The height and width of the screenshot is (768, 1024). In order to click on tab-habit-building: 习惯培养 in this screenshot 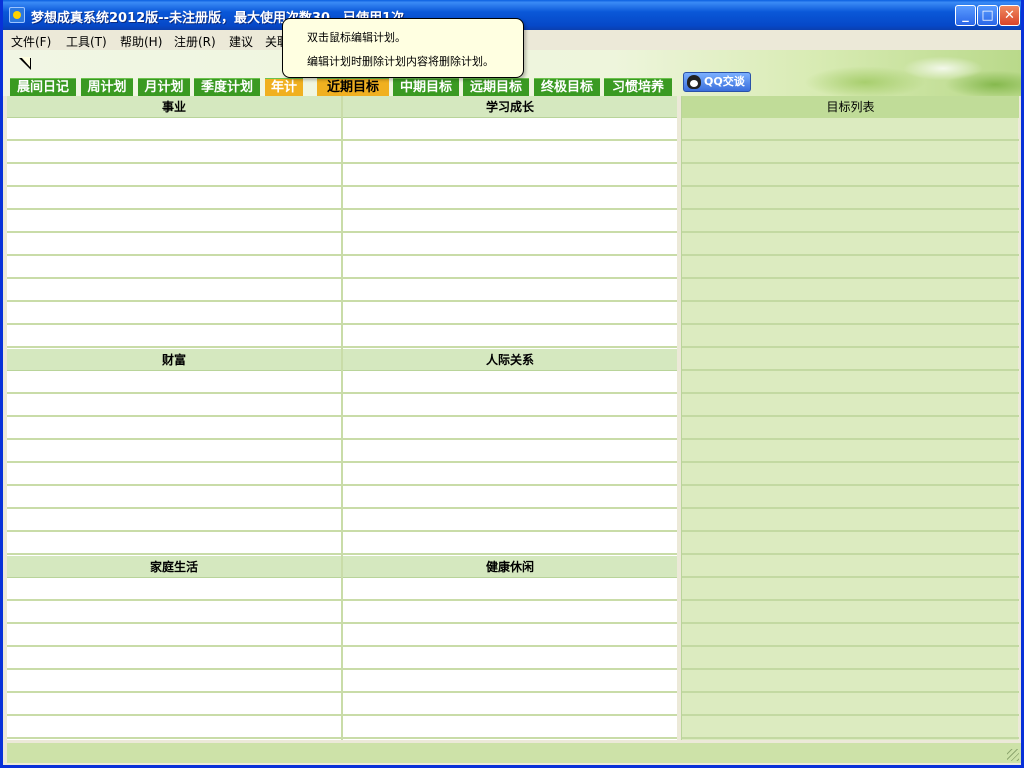, I will do `click(638, 87)`.